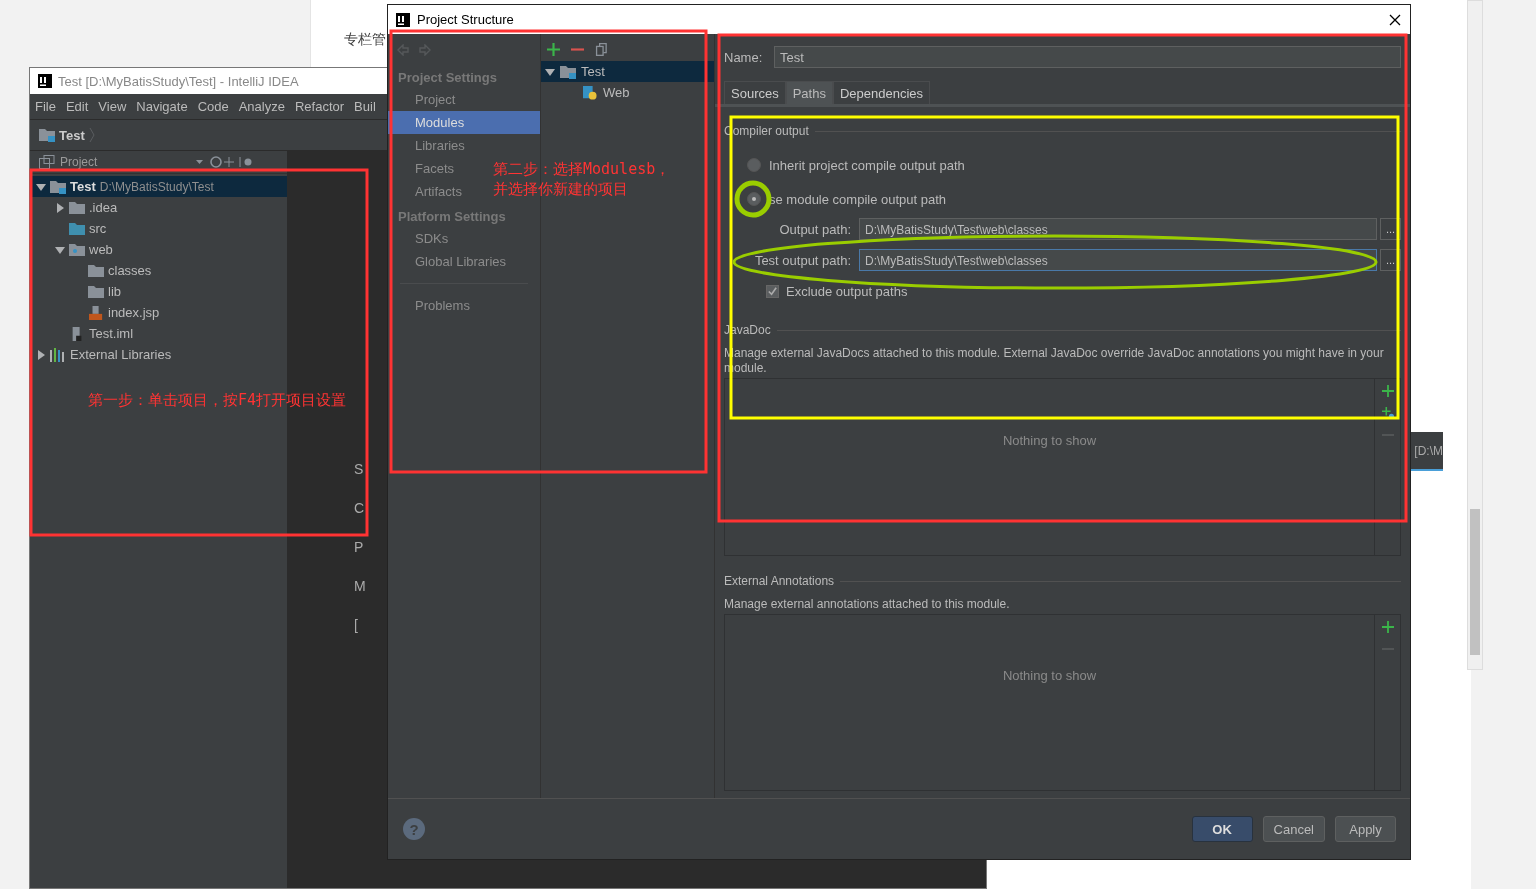  Describe the element at coordinates (365, 40) in the screenshot. I see `page-text-fragment: 专栏管` at that location.